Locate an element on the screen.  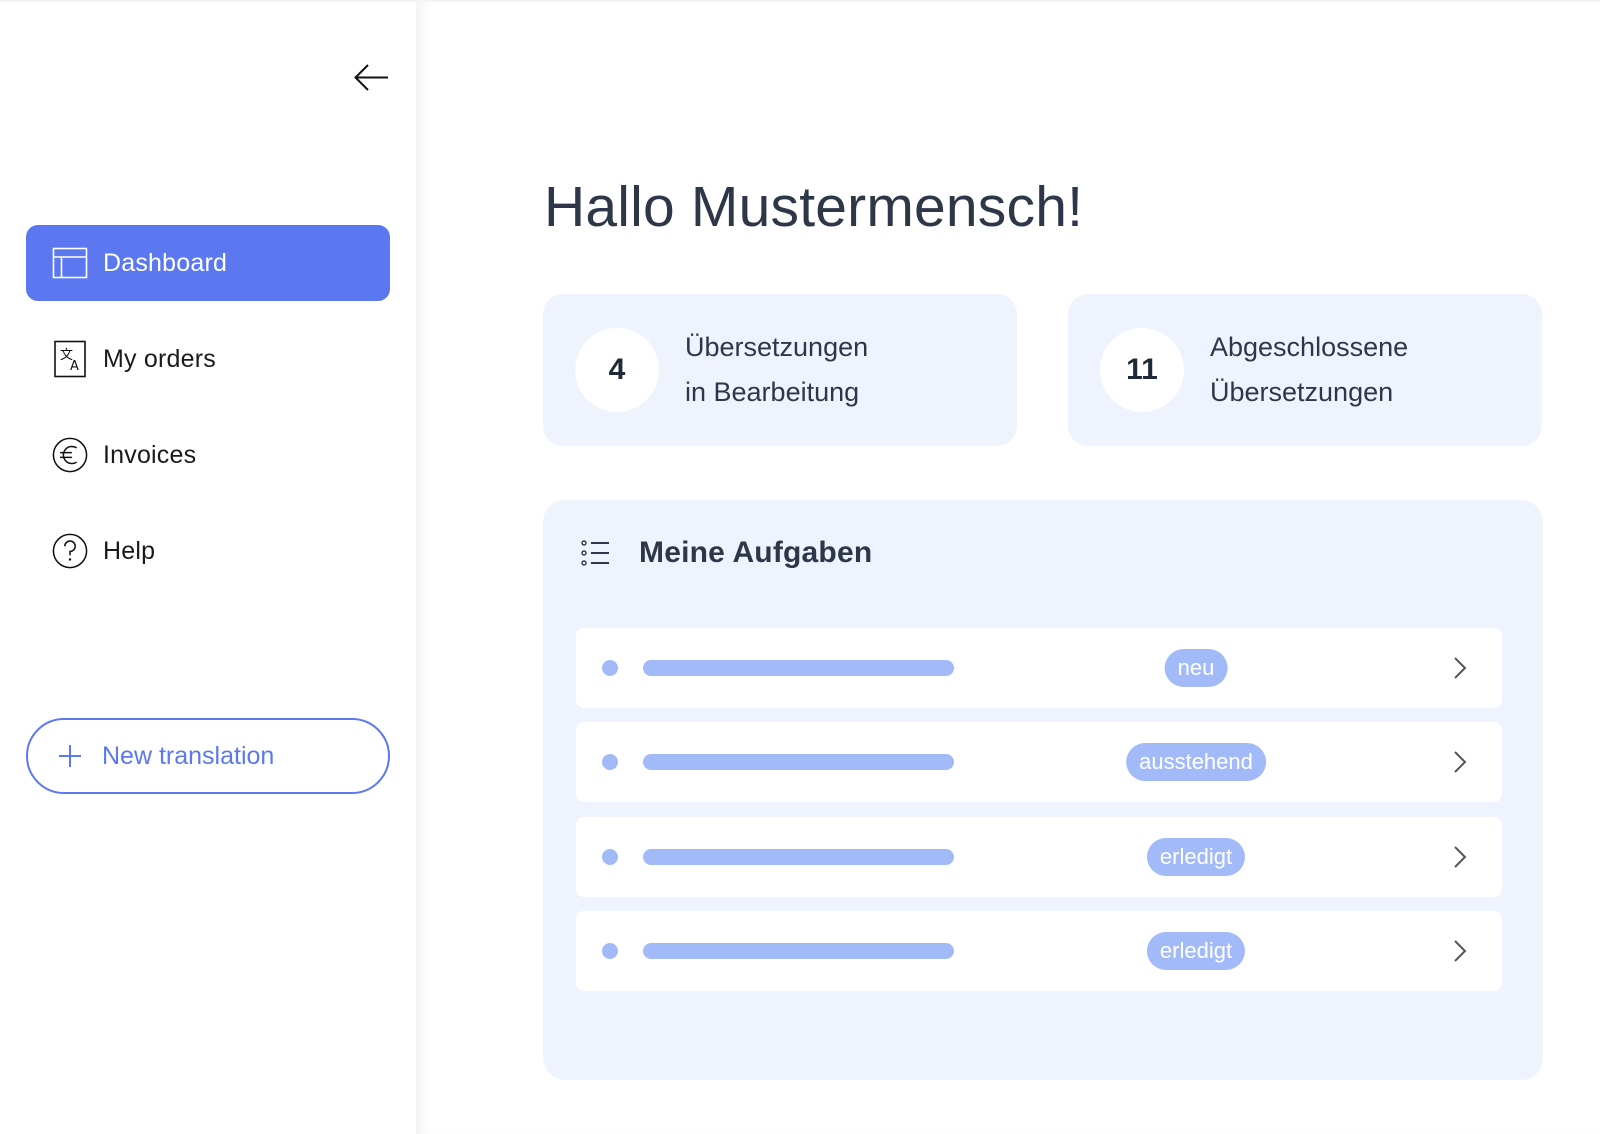
layout-icon is located at coordinates (70, 263).